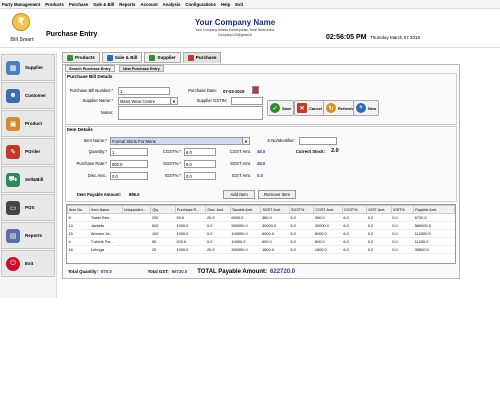 This screenshot has width=500, height=402. I want to click on purchase-date-value: 07-03-2019, so click(236, 91).